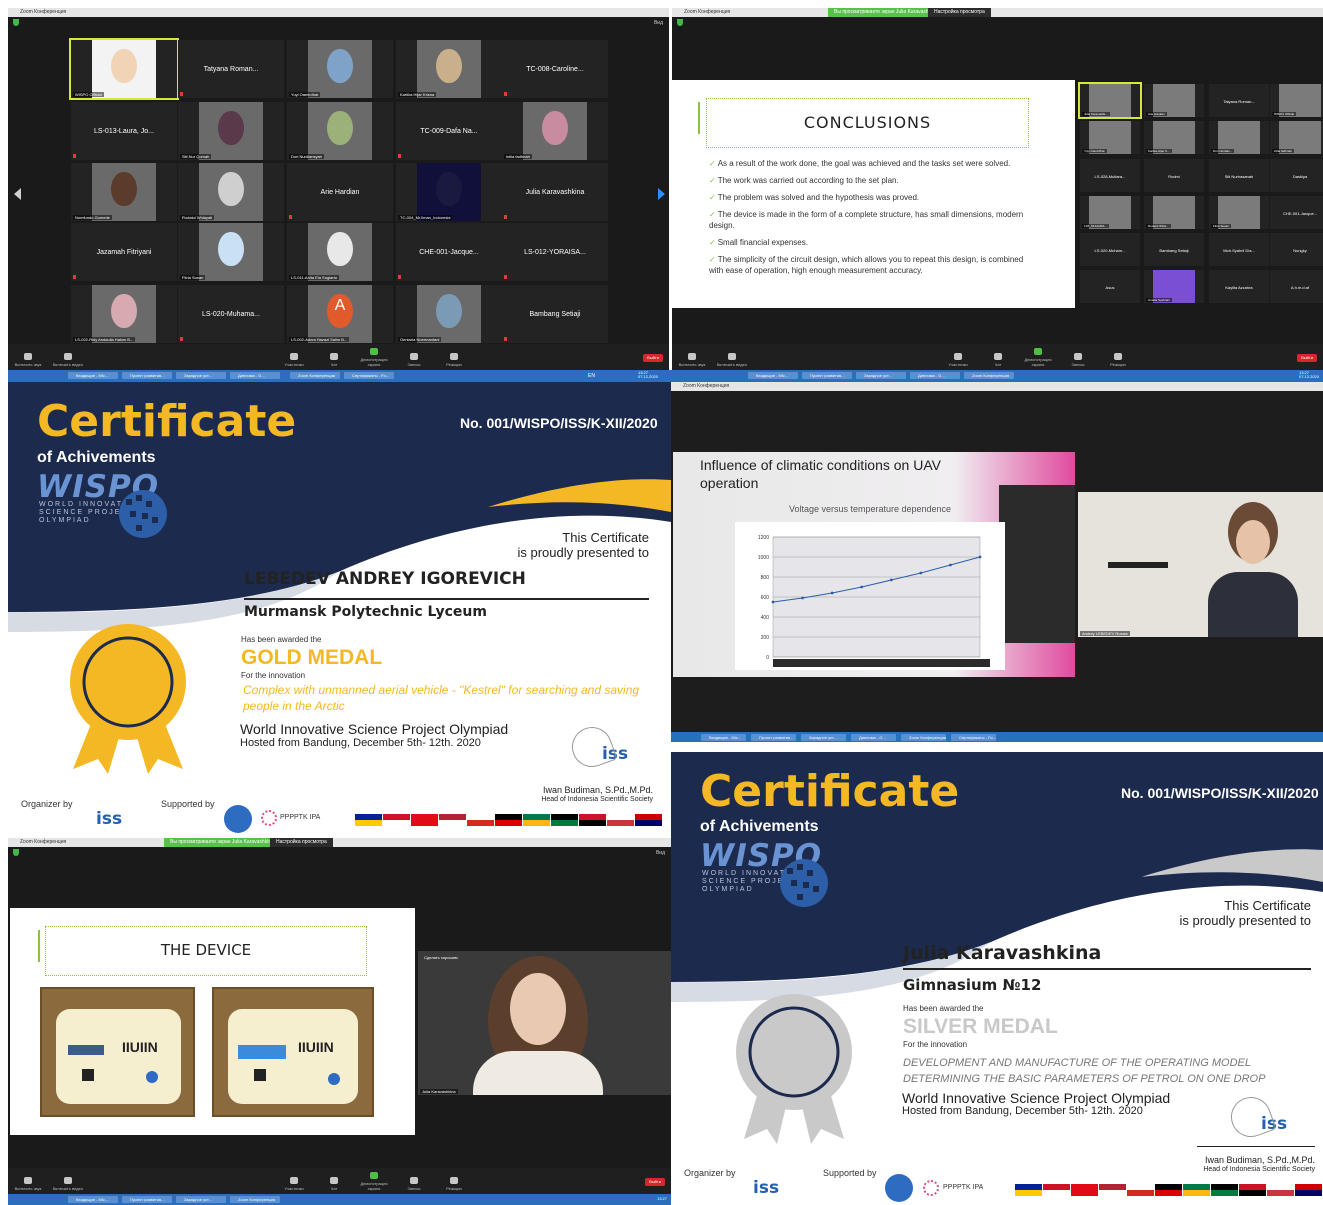  I want to click on participant-tile: Rodmi, so click(1174, 175).